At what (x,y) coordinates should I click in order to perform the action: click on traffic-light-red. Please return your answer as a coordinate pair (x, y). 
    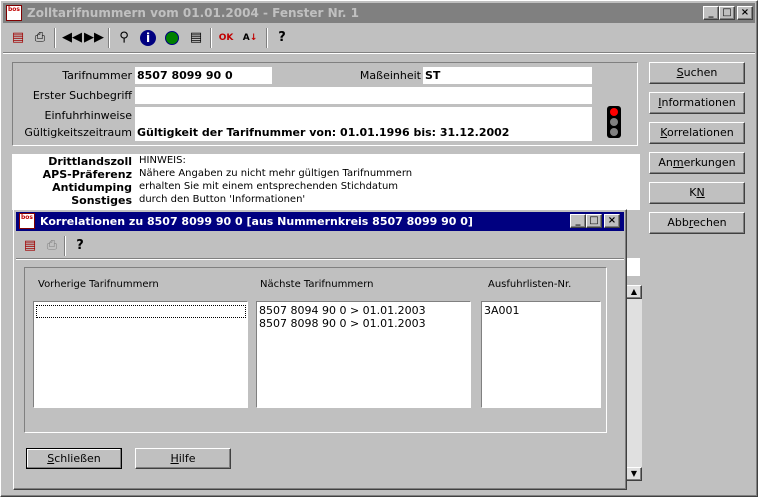
    Looking at the image, I should click on (614, 112).